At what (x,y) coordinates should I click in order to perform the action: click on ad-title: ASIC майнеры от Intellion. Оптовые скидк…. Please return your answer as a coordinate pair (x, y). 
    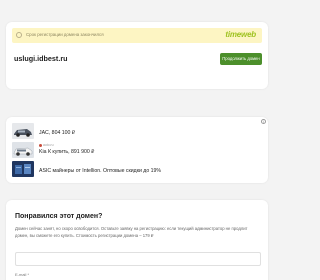
    Looking at the image, I should click on (100, 171).